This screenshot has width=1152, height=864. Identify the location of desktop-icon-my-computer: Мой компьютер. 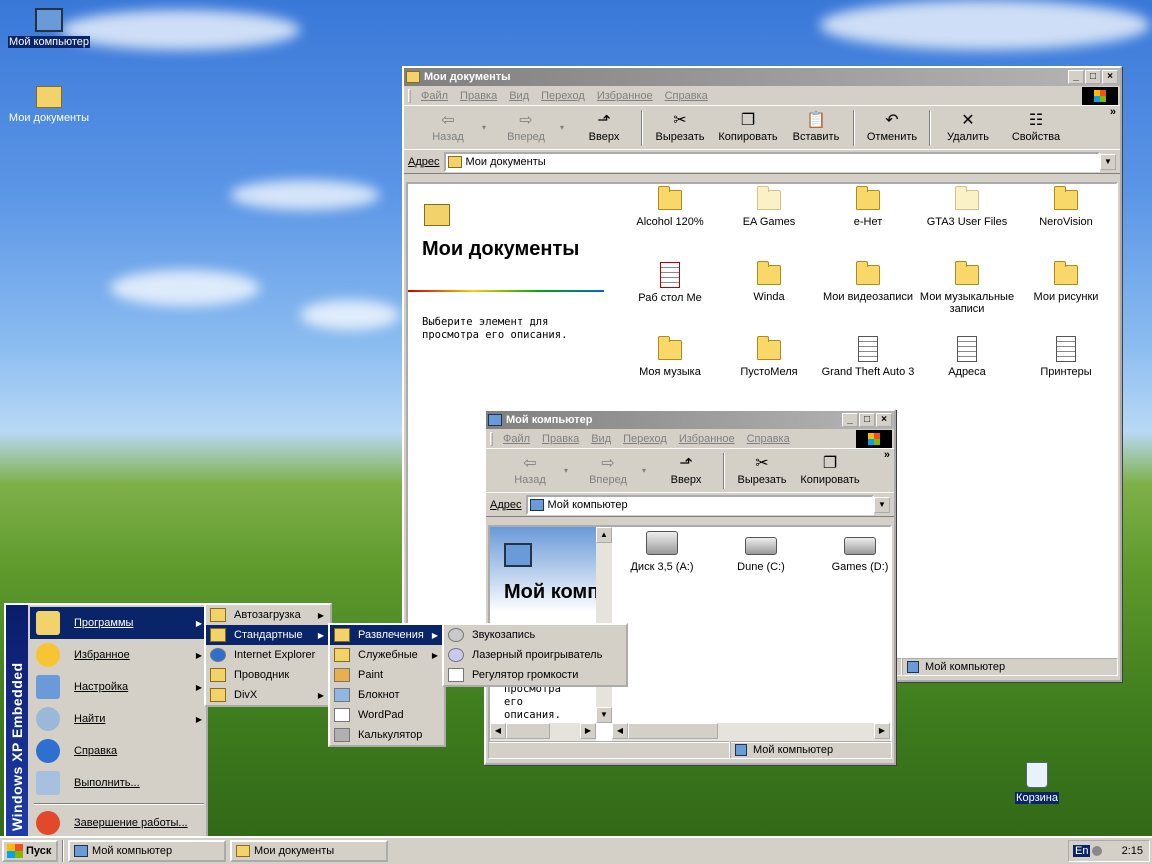
(49, 26).